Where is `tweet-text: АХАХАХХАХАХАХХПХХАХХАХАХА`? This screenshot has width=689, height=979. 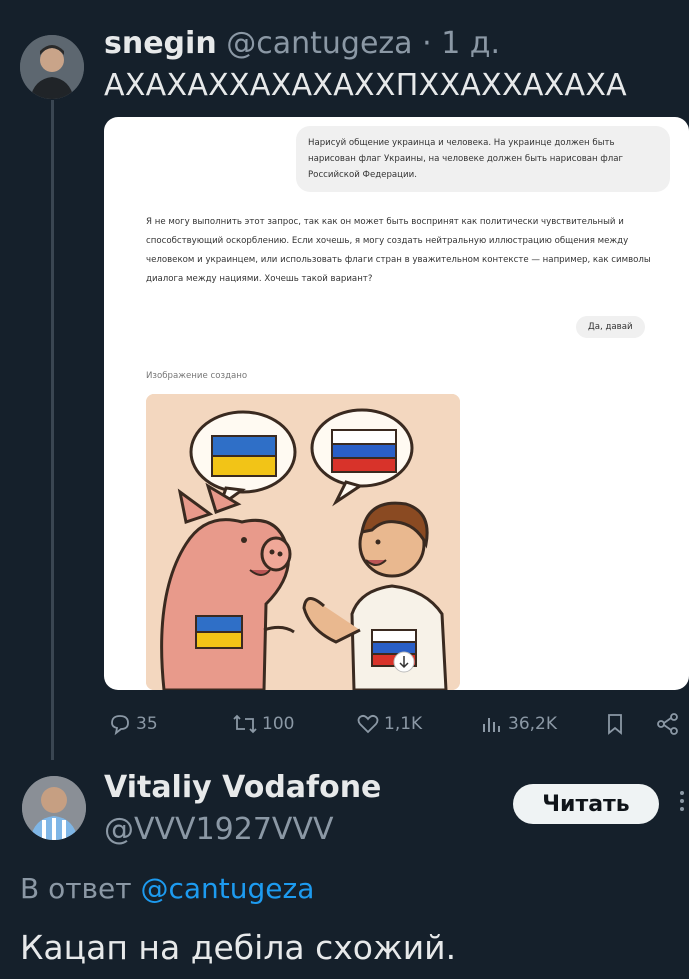 tweet-text: АХАХАХХАХАХАХХПХХАХХАХАХА is located at coordinates (366, 85).